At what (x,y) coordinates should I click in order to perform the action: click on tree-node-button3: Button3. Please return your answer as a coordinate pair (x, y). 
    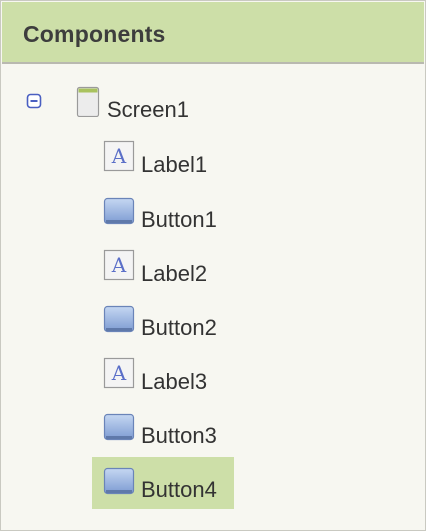
    Looking at the image, I should click on (168, 430).